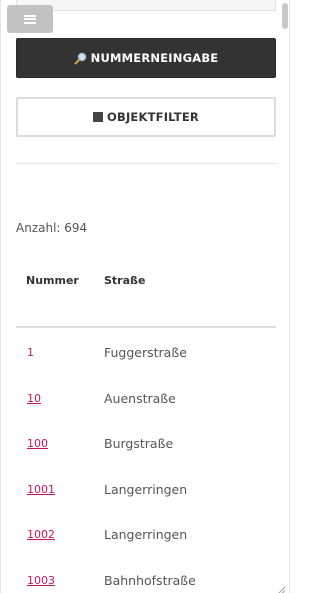  I want to click on number-link: 1002, so click(41, 534).